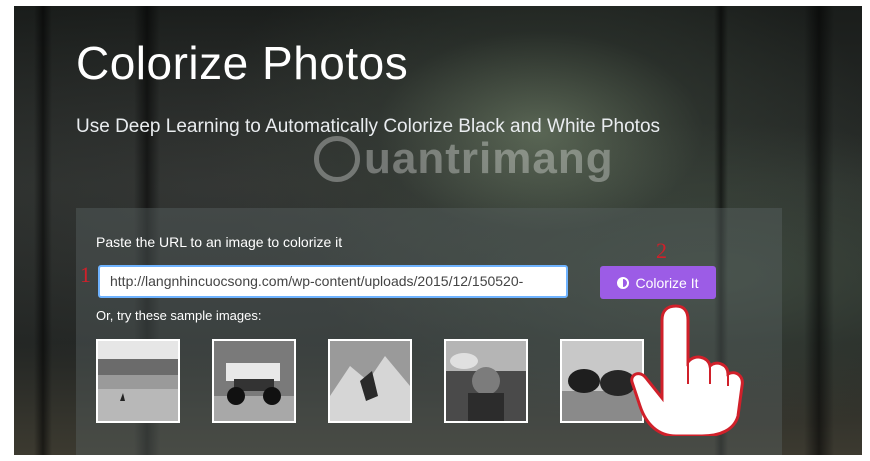  I want to click on page-title: Colorize Photos, so click(242, 63).